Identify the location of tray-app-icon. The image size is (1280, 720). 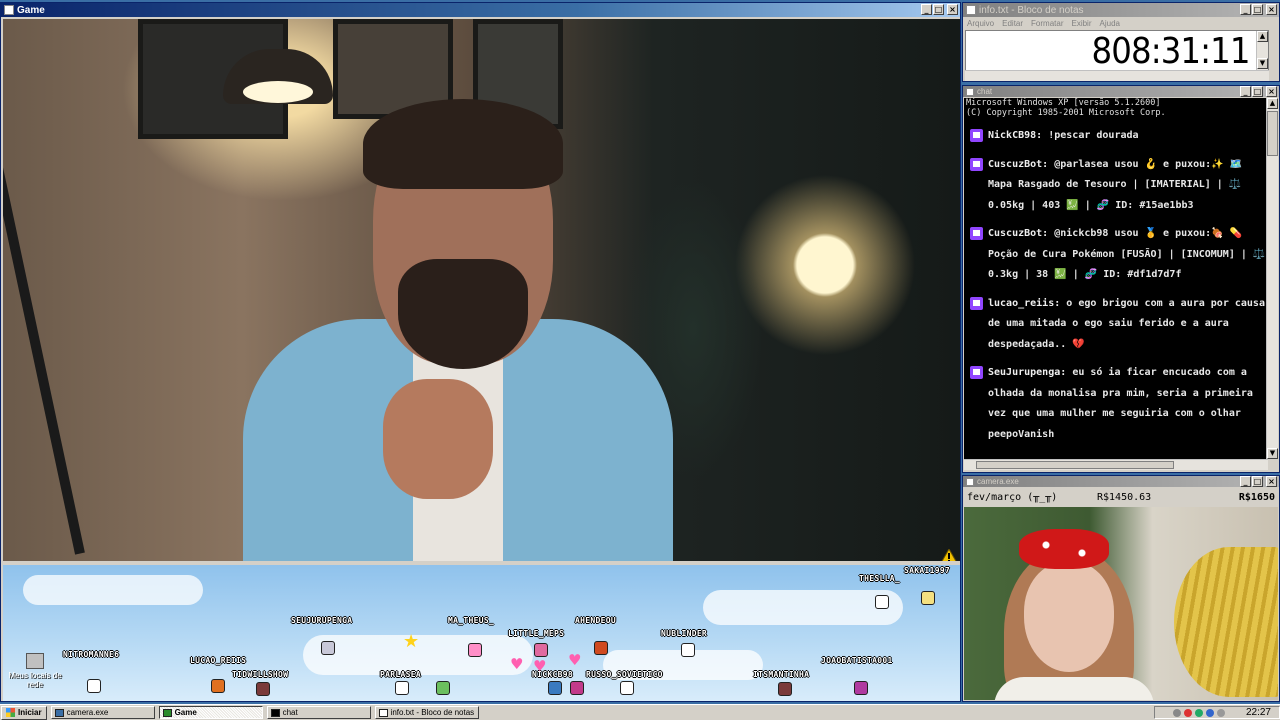
(1220, 712).